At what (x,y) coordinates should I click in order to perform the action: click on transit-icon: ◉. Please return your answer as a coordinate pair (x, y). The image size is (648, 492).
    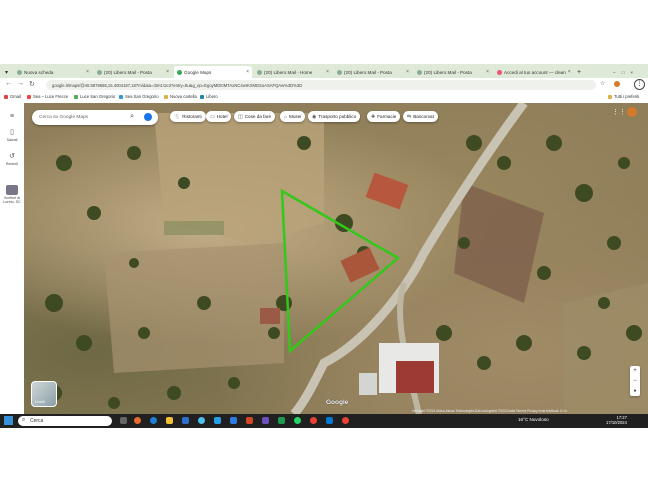
    Looking at the image, I should click on (314, 116).